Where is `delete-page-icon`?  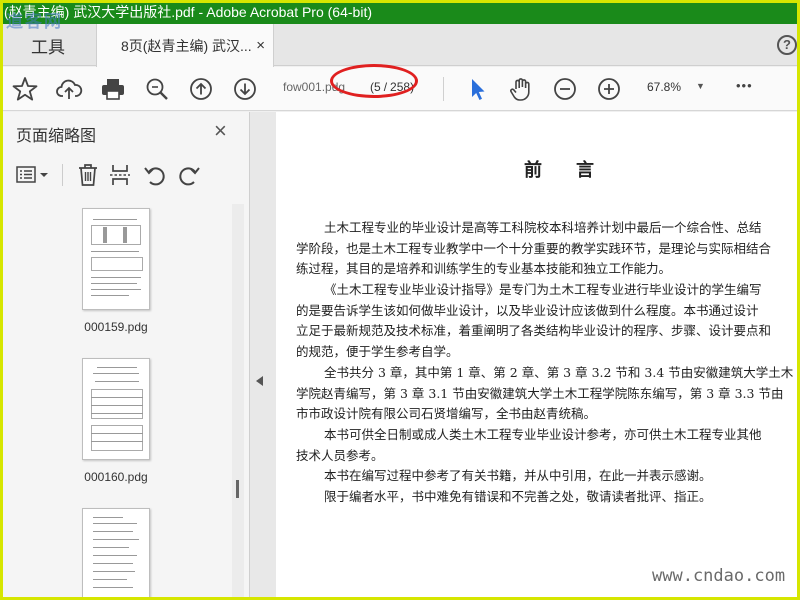
delete-page-icon is located at coordinates (88, 175).